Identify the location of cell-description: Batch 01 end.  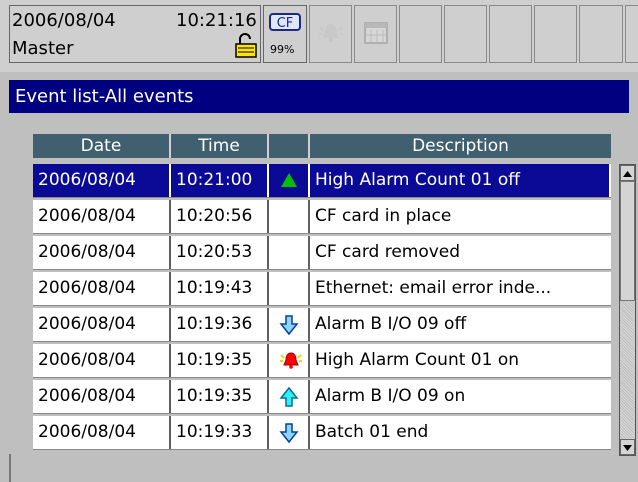
(372, 432).